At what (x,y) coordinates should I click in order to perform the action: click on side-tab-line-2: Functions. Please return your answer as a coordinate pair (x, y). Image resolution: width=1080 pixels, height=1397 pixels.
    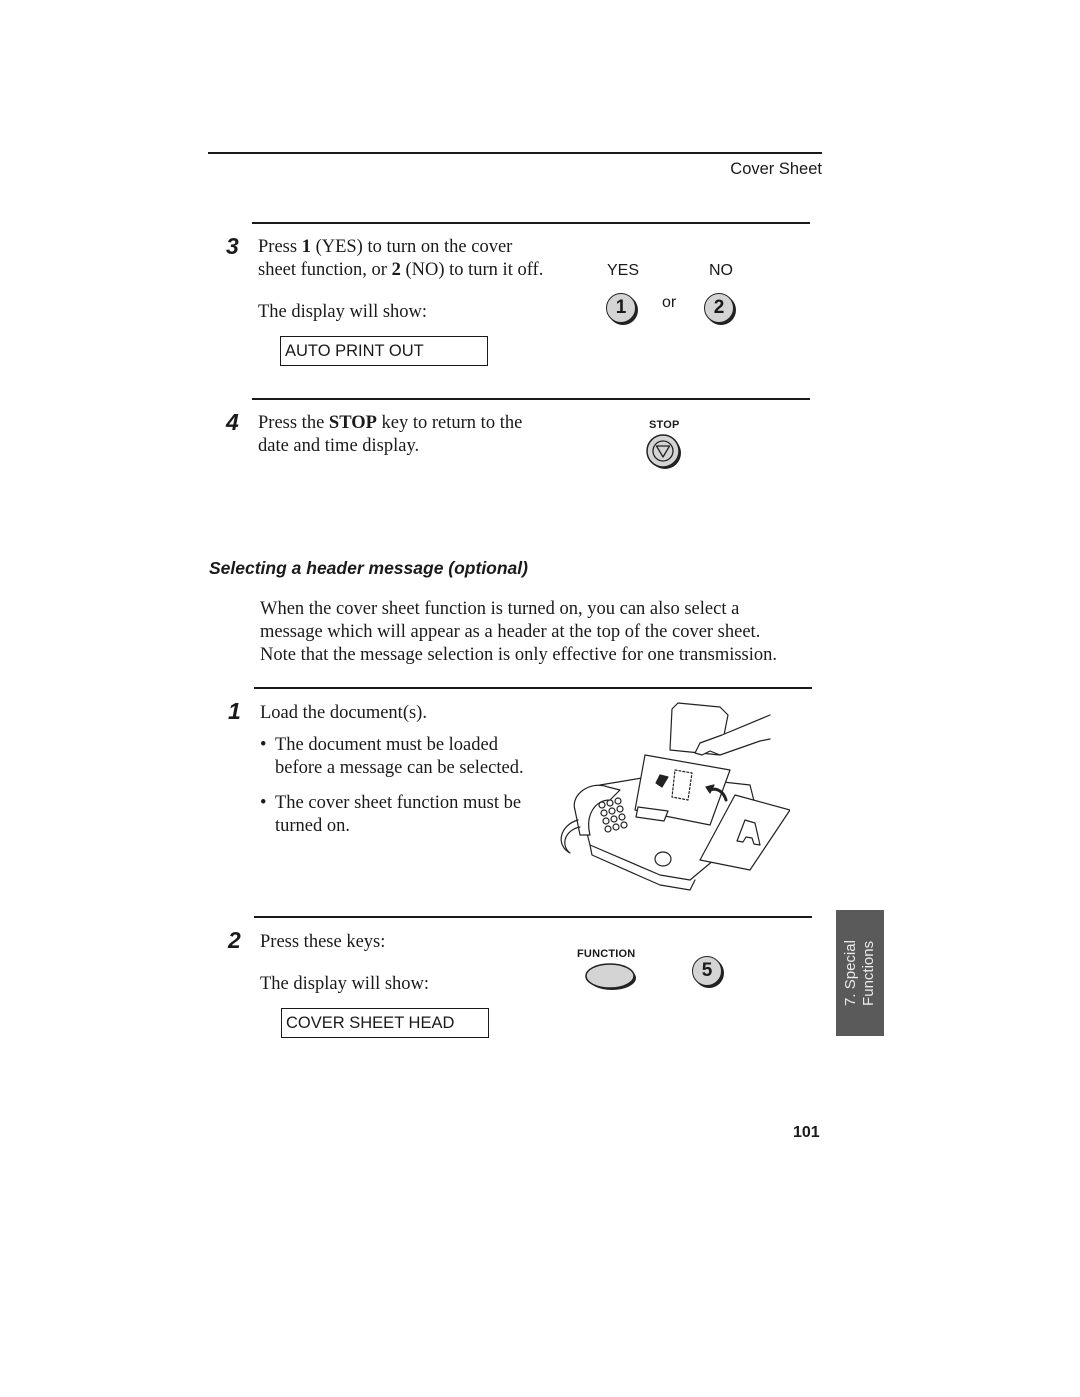
    Looking at the image, I should click on (868, 973).